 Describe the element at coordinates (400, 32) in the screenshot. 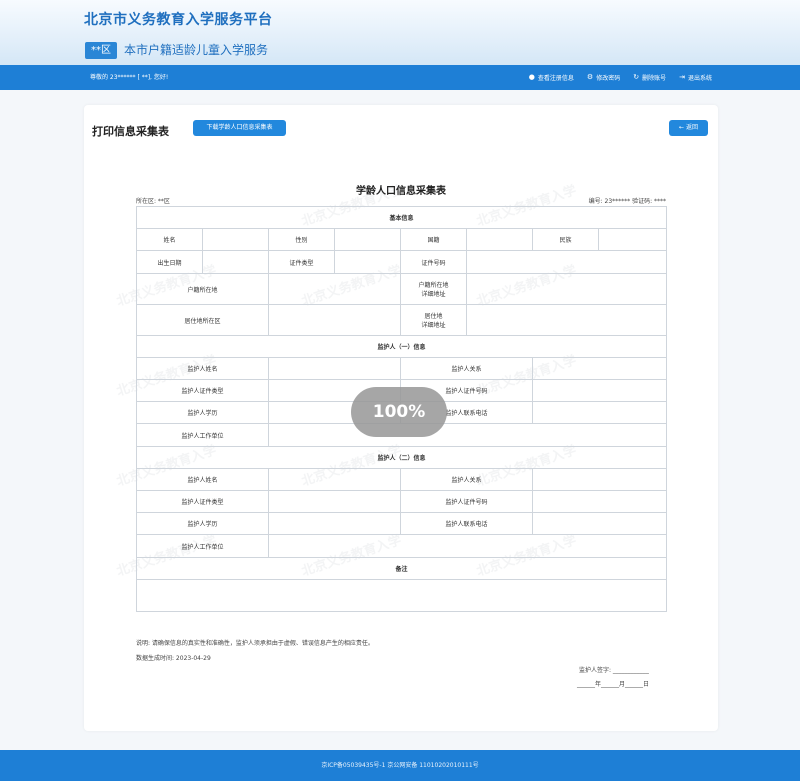

I see `top-header: 北京市义务教育入学服务平台 **区 本市户籍适龄儿童入学服务` at that location.